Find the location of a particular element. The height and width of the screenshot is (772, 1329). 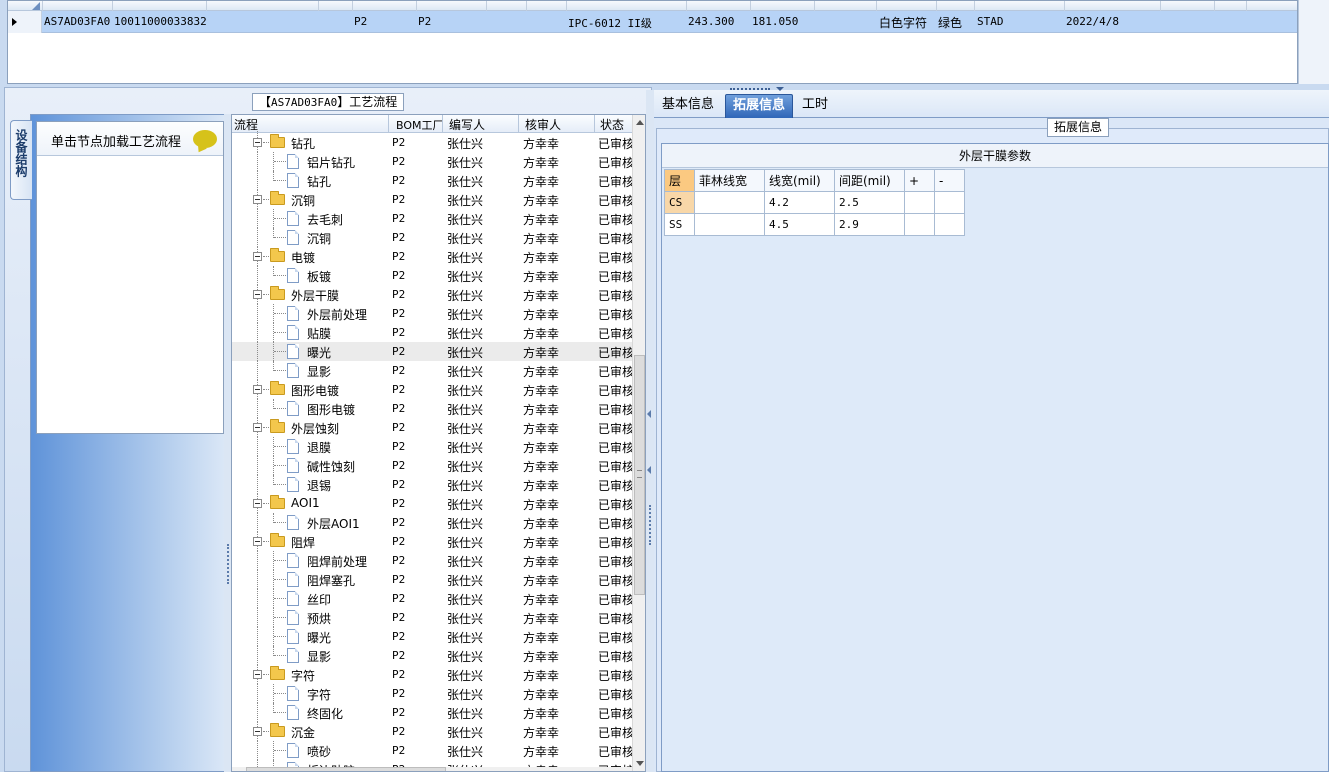

param-layer: SS is located at coordinates (679, 224).